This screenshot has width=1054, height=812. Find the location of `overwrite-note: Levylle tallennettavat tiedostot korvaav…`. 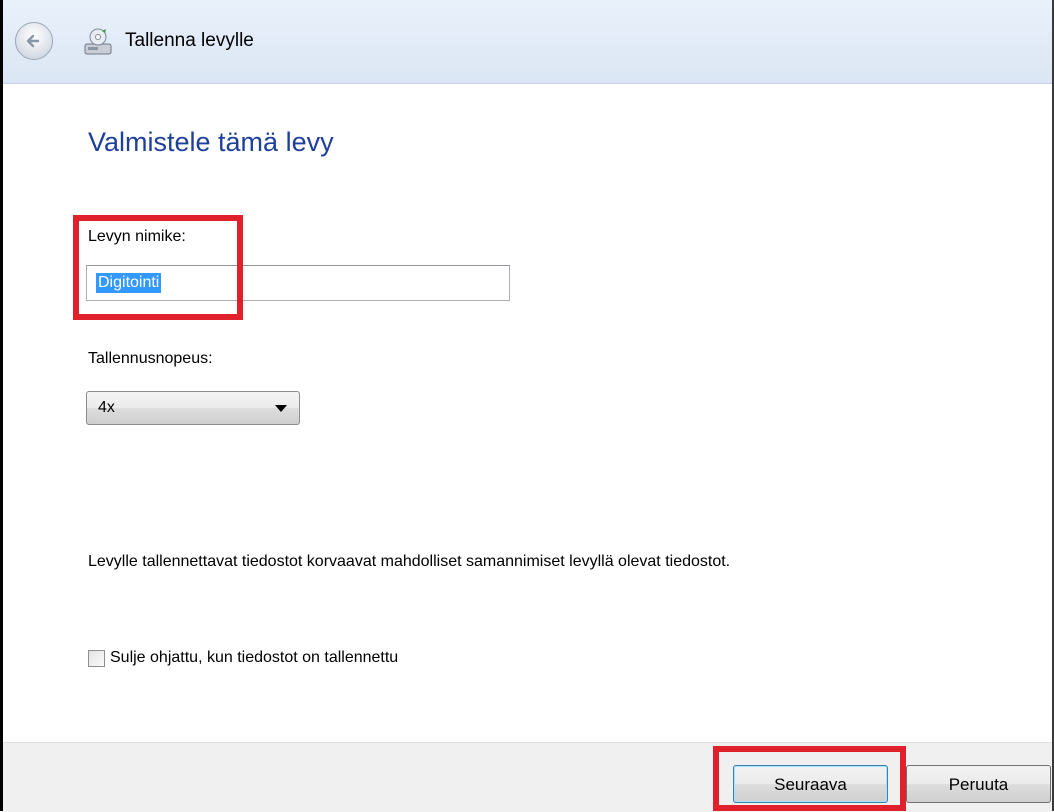

overwrite-note: Levylle tallennettavat tiedostot korvaav… is located at coordinates (409, 561).